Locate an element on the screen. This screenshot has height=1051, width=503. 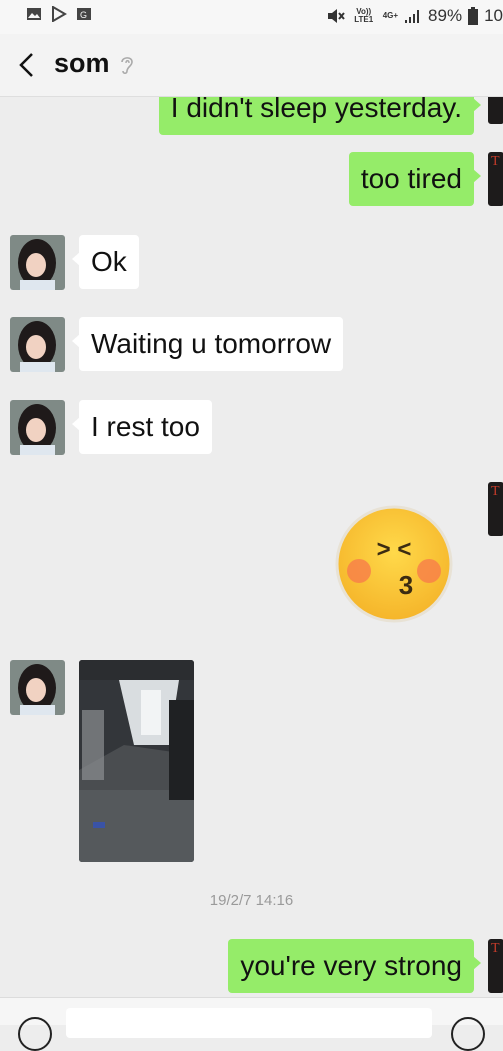
sent-message-bubble: I didn't sleep yesterday. is located at coordinates (320, 116).